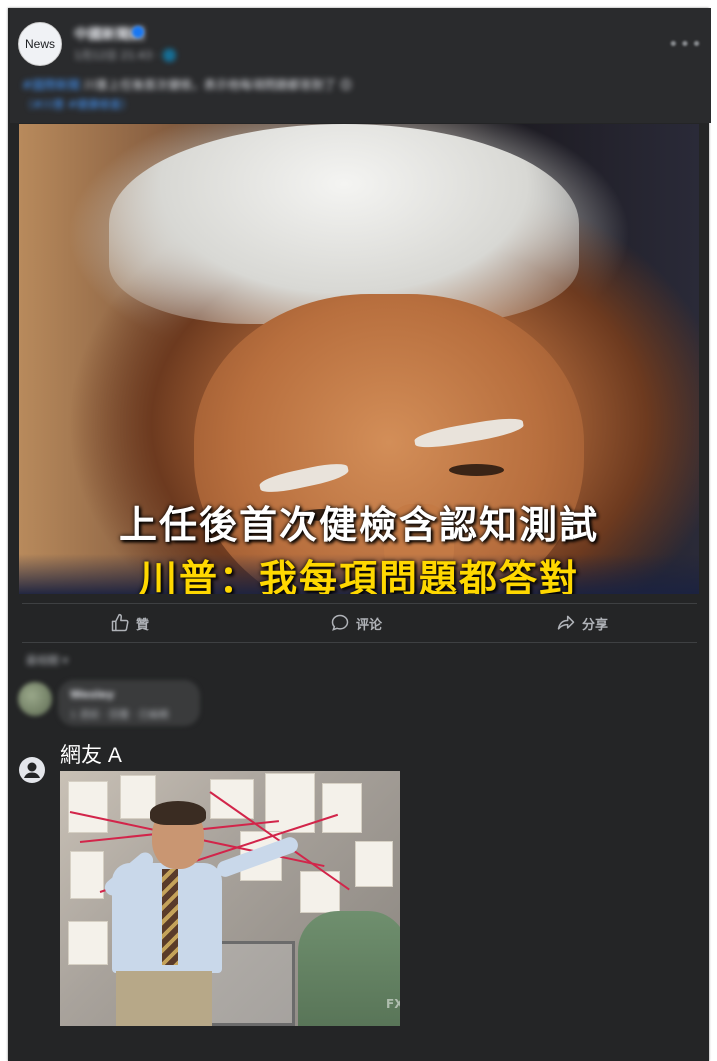 Image resolution: width=717 pixels, height=1061 pixels. Describe the element at coordinates (47, 660) in the screenshot. I see `comment-sort-dropdown: 最相關 ▾` at that location.